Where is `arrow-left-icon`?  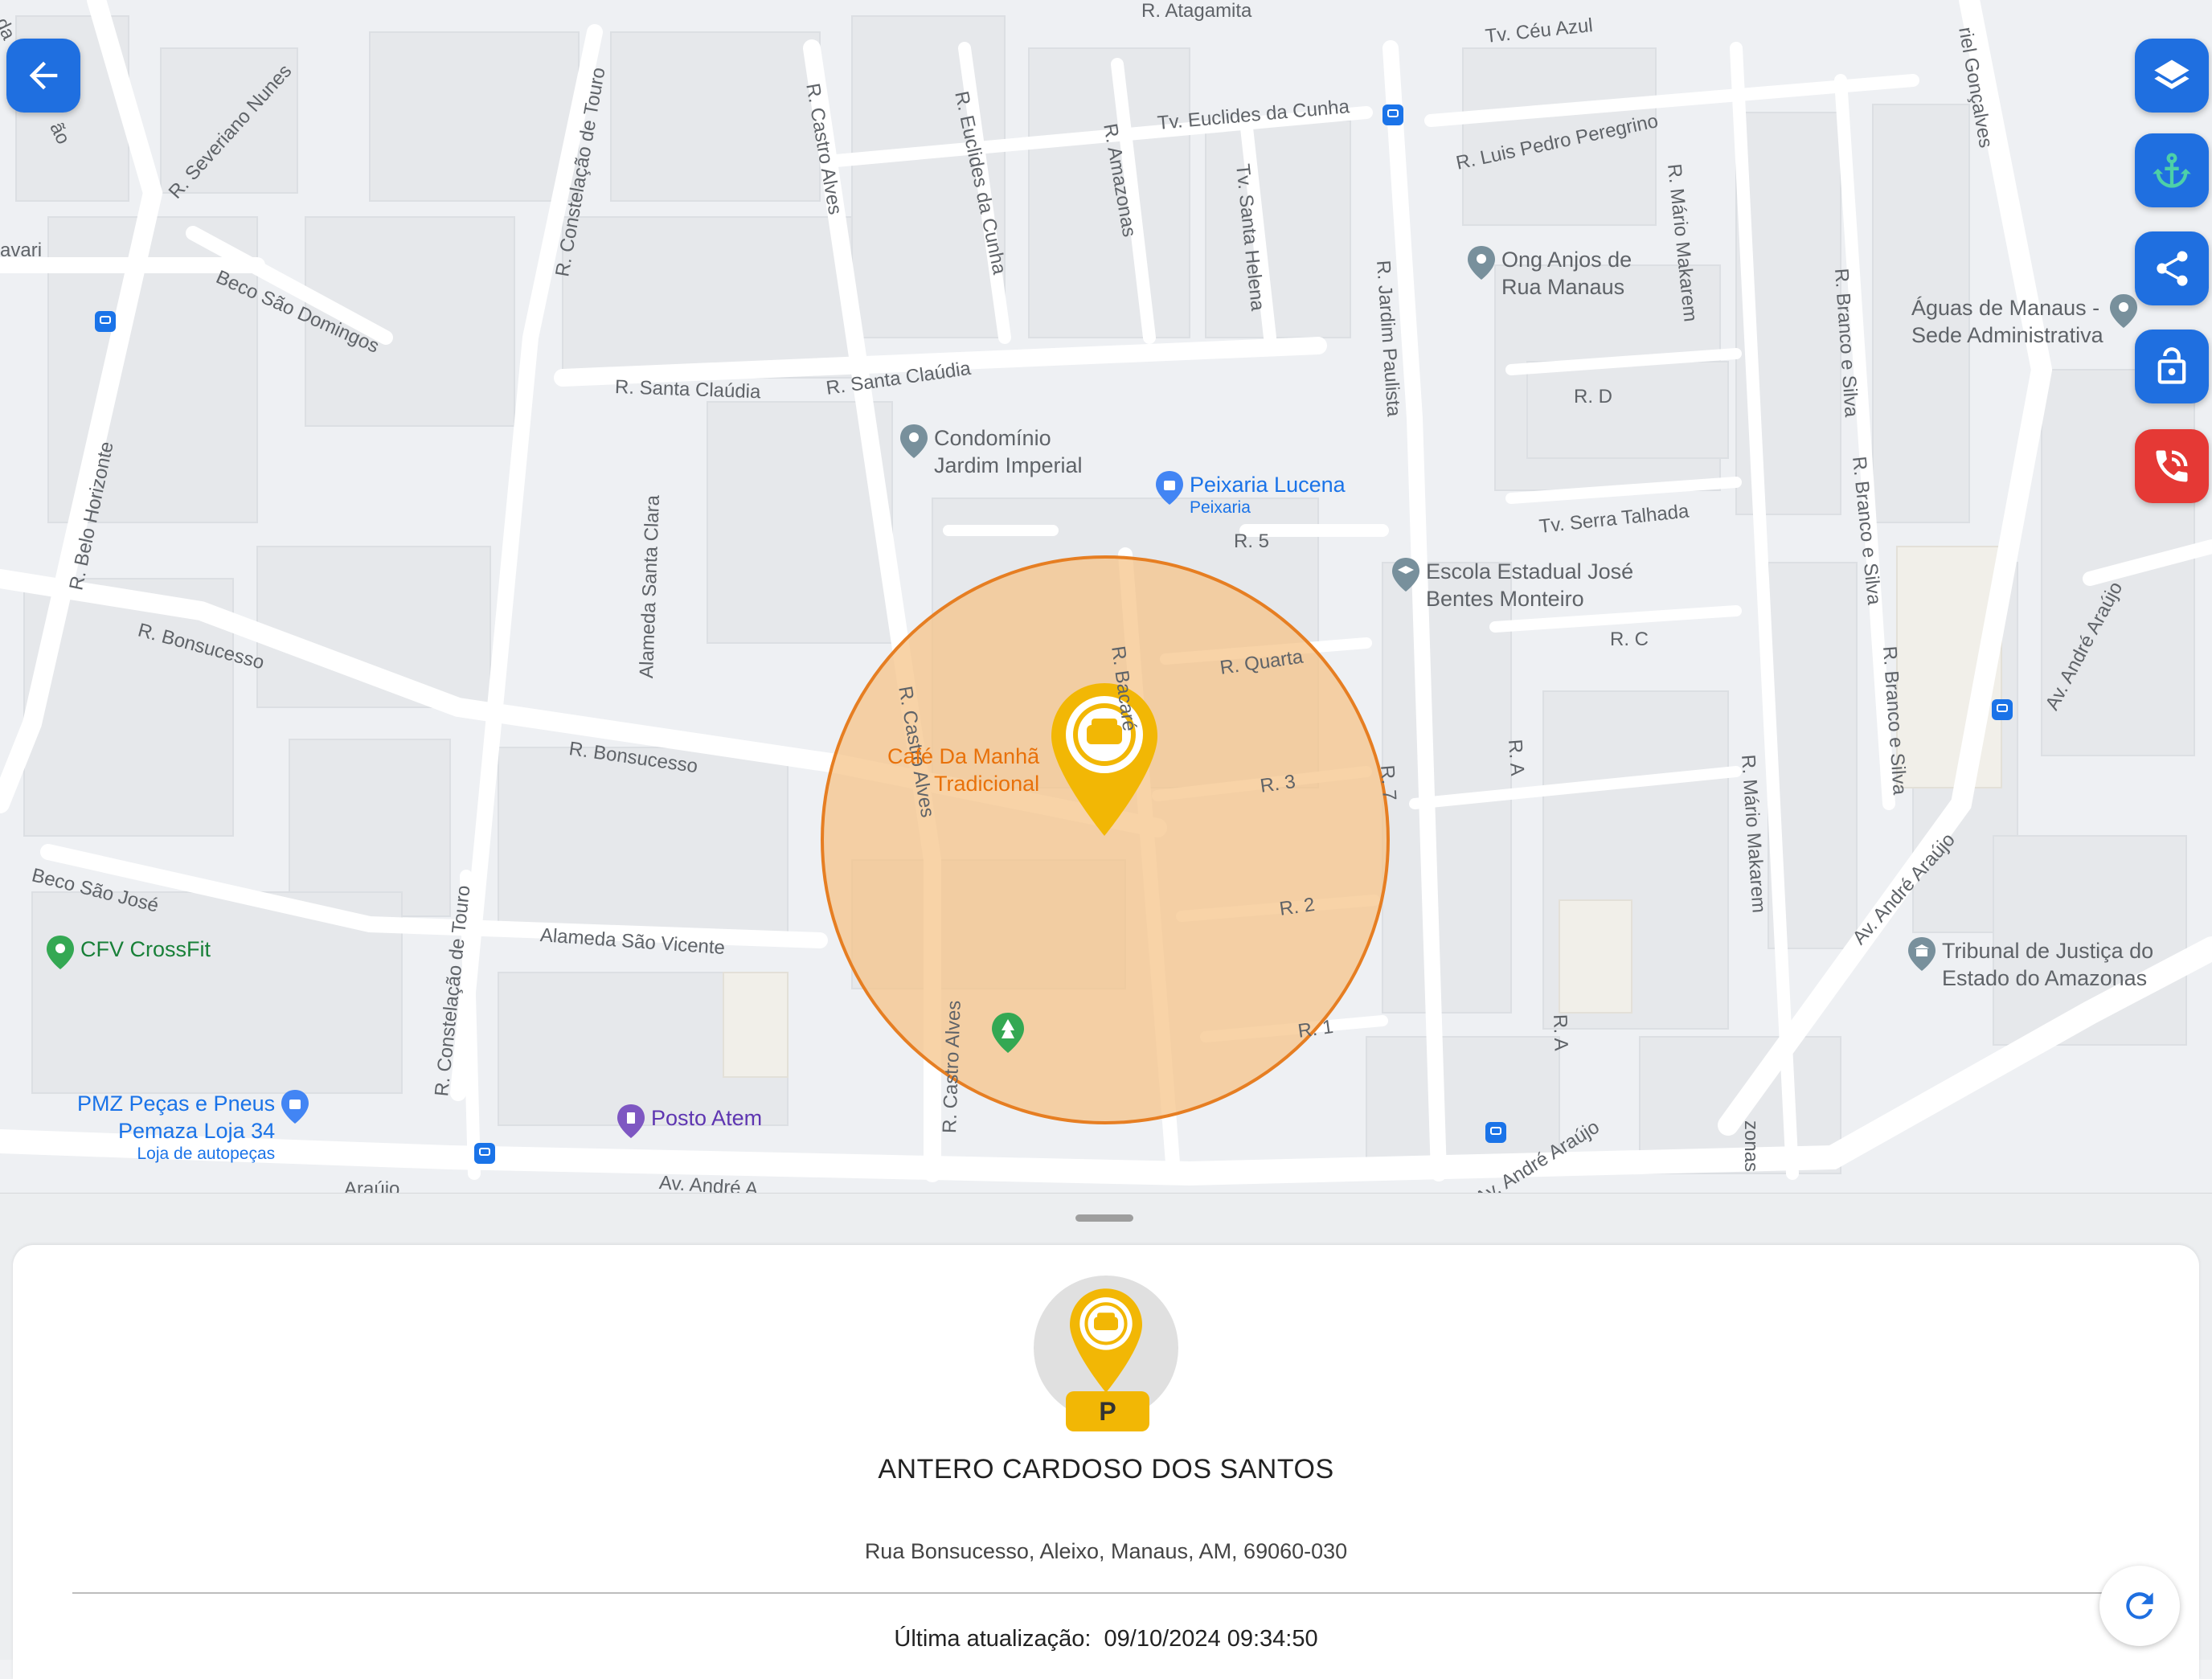
arrow-left-icon is located at coordinates (43, 75).